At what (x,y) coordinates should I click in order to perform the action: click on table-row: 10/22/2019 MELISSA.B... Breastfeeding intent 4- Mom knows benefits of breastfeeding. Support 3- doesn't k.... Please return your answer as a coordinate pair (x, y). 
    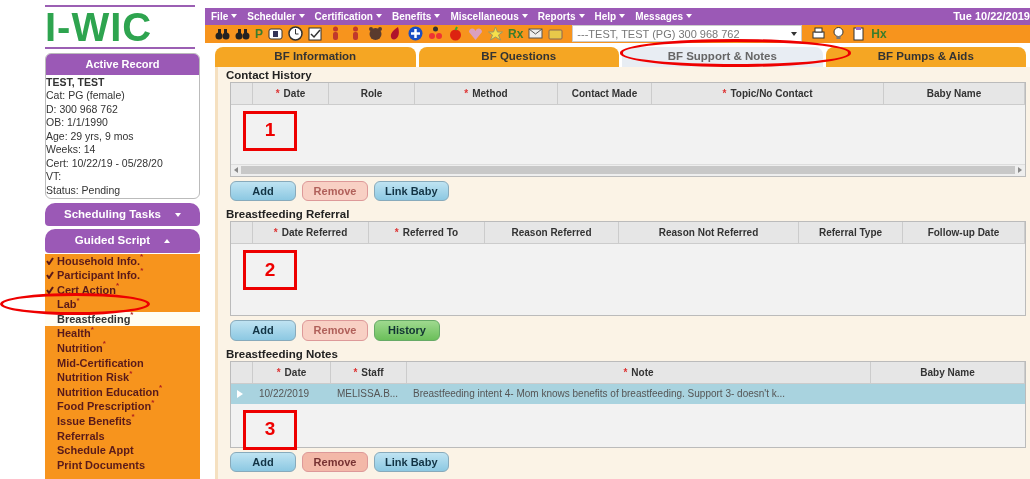
    Looking at the image, I should click on (628, 393).